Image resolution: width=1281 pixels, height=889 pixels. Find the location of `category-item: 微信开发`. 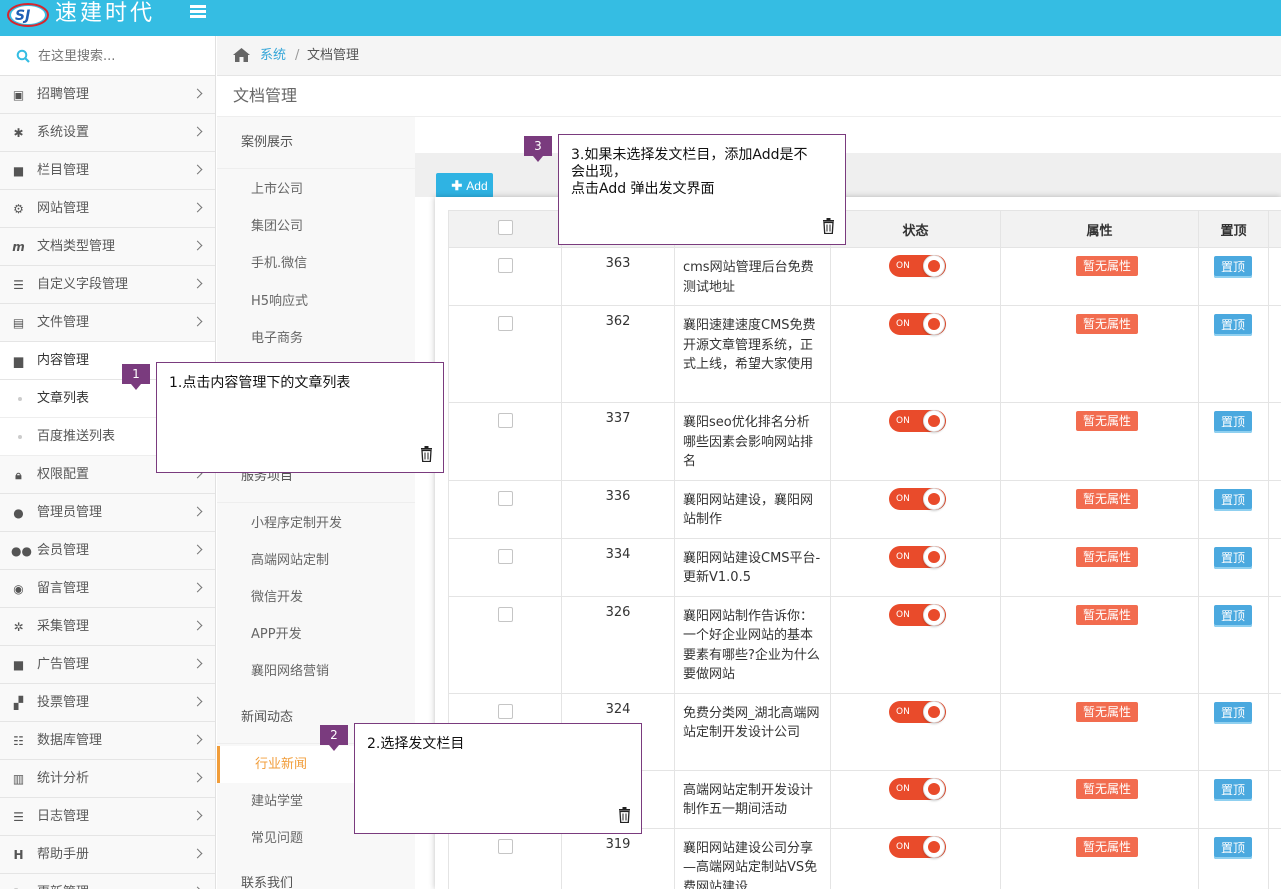

category-item: 微信开发 is located at coordinates (316, 597).